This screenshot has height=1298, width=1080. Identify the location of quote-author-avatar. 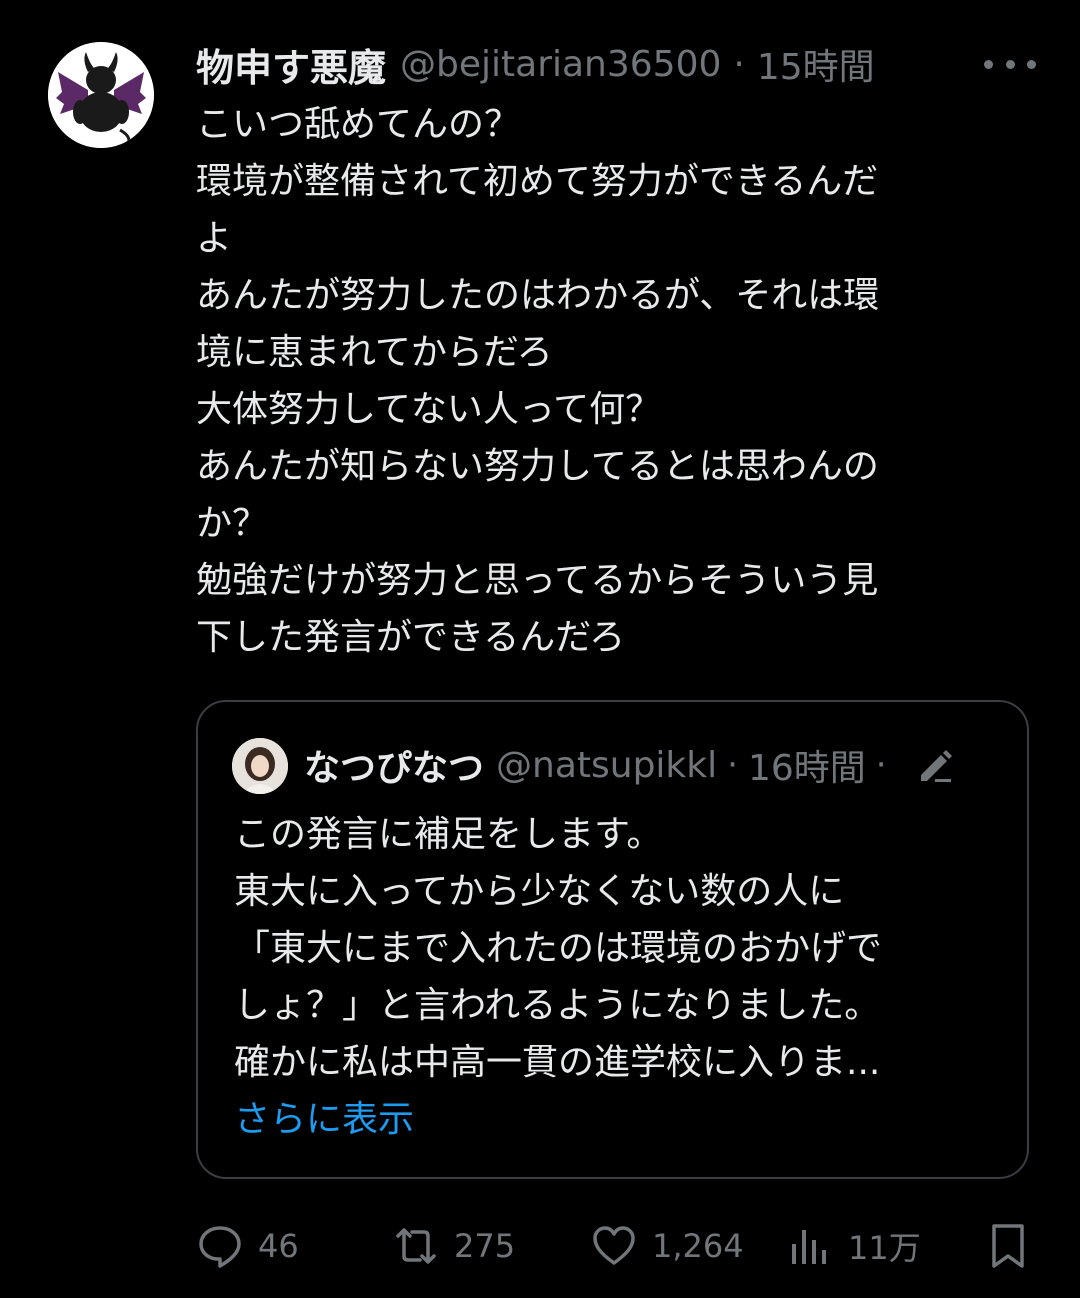
(260, 766).